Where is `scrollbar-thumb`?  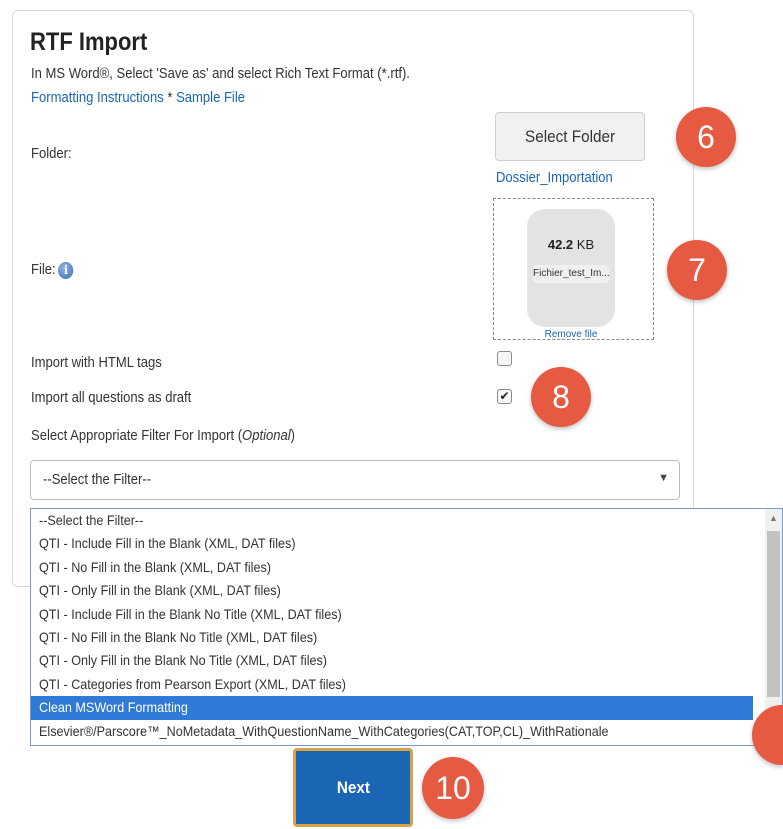
scrollbar-thumb is located at coordinates (773, 614).